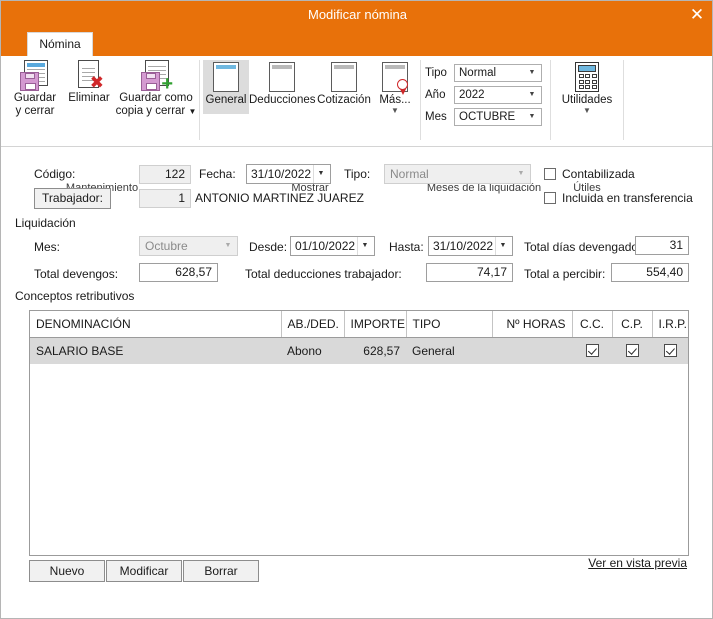  Describe the element at coordinates (359, 350) in the screenshot. I see `table-row: SALARIO BASE Abono 628,57 General` at that location.